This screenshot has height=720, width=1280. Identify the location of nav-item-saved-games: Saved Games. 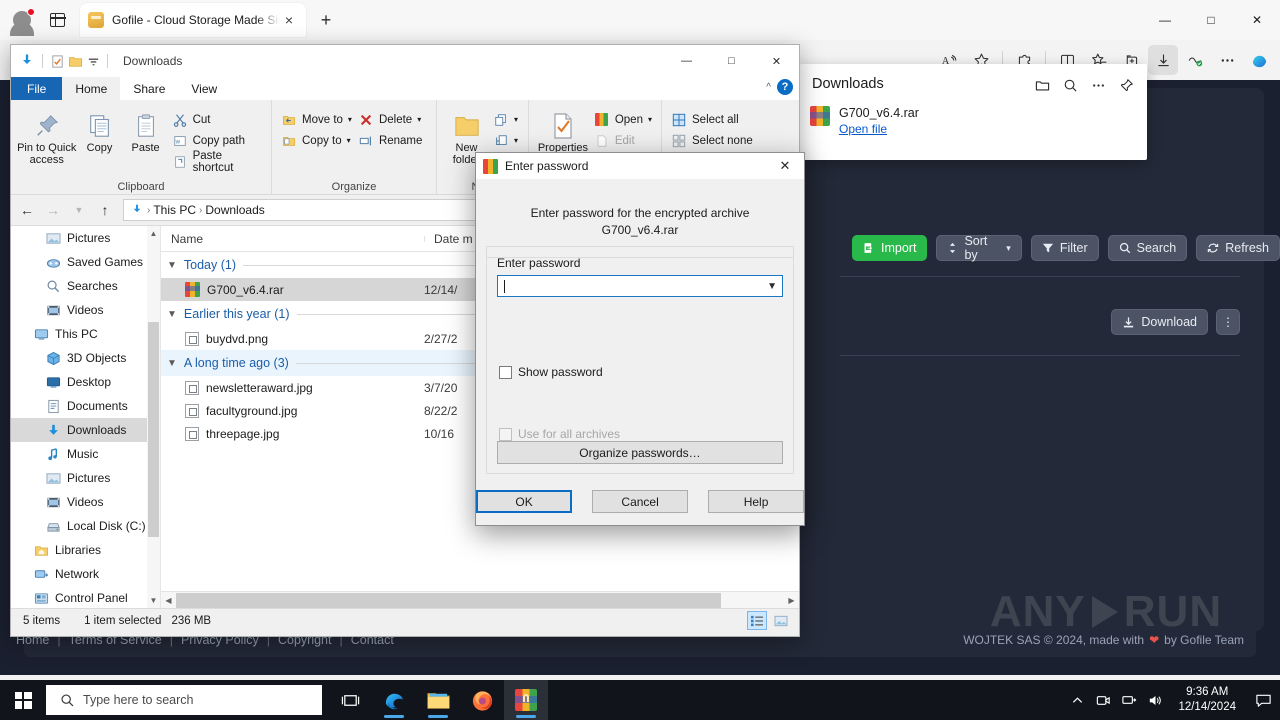
(85, 262).